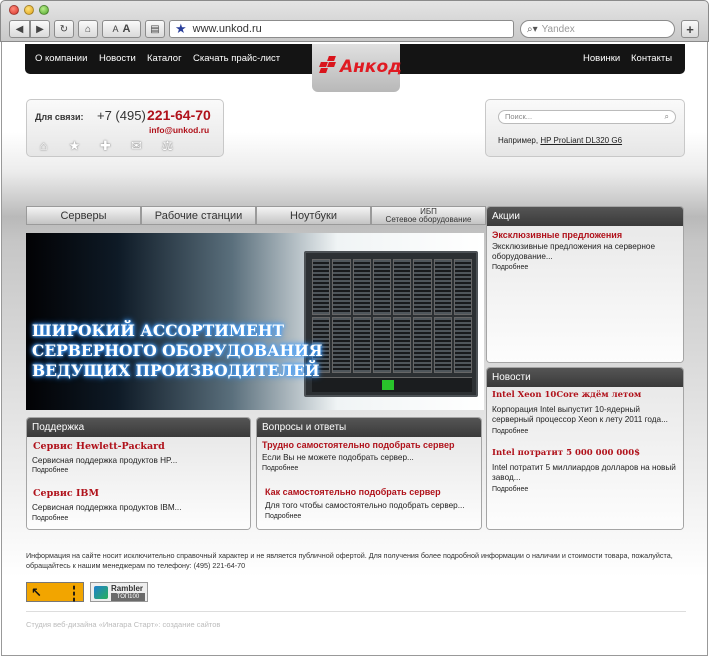  Describe the element at coordinates (597, 29) in the screenshot. I see `browser-search-field: ⌕▾ Yandex` at that location.